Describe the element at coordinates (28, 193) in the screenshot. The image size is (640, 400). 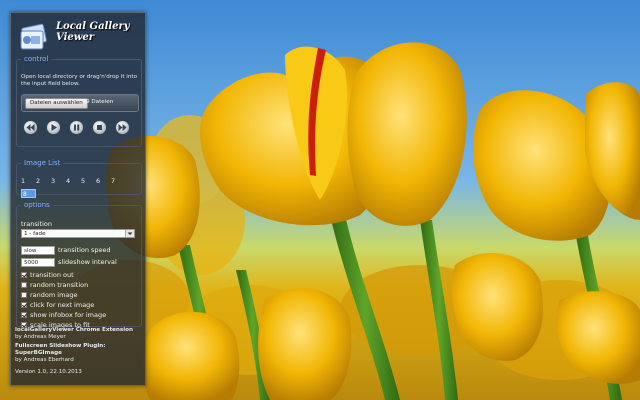
I see `current-image-input: 8` at that location.